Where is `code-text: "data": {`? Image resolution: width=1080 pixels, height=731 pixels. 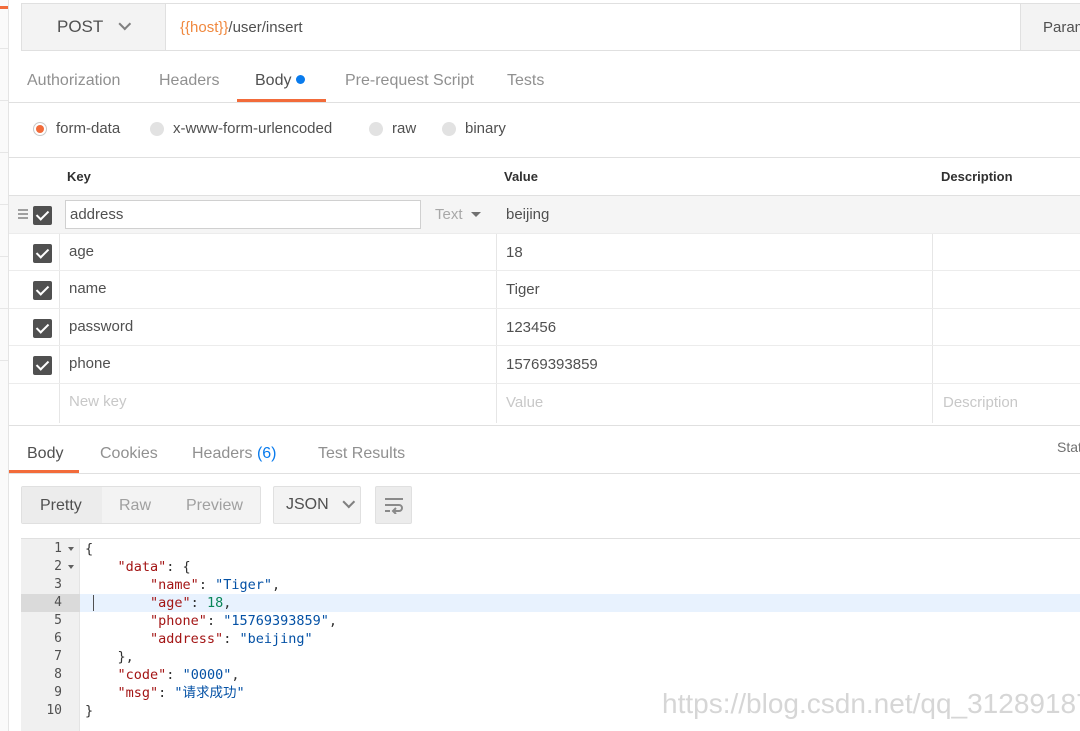 code-text: "data": { is located at coordinates (154, 567).